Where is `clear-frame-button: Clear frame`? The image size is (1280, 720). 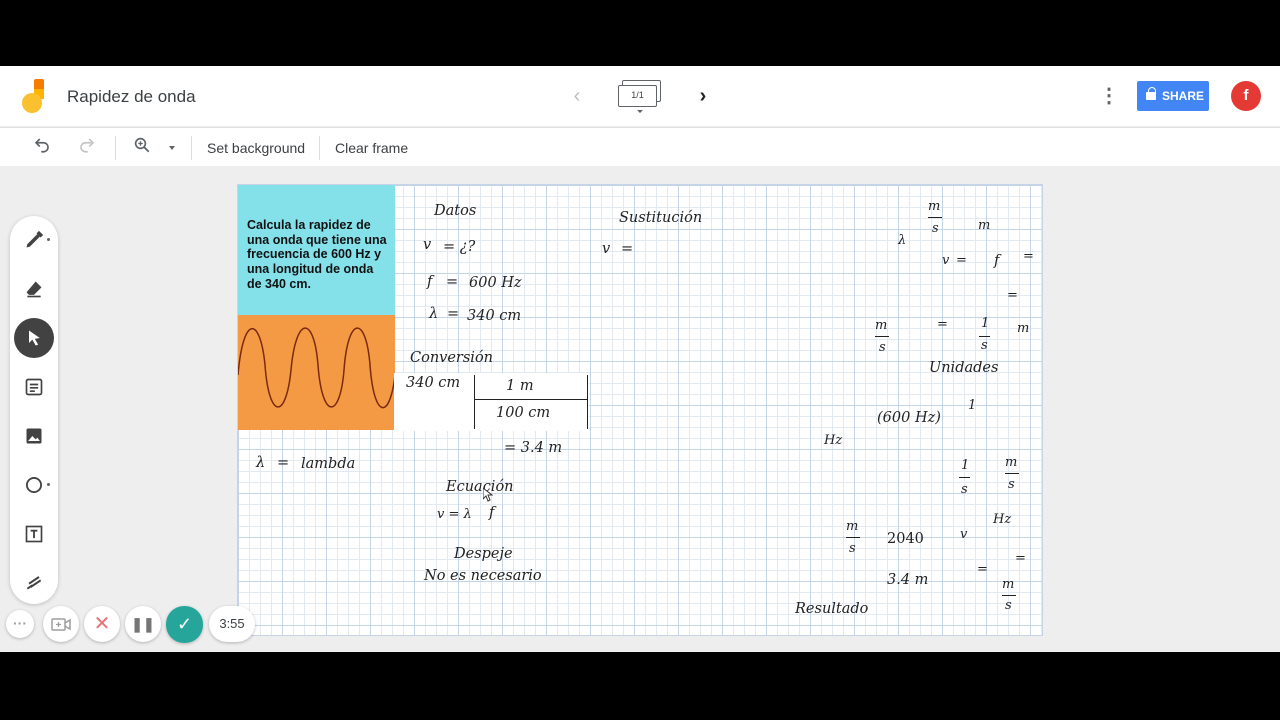
clear-frame-button: Clear frame is located at coordinates (371, 148).